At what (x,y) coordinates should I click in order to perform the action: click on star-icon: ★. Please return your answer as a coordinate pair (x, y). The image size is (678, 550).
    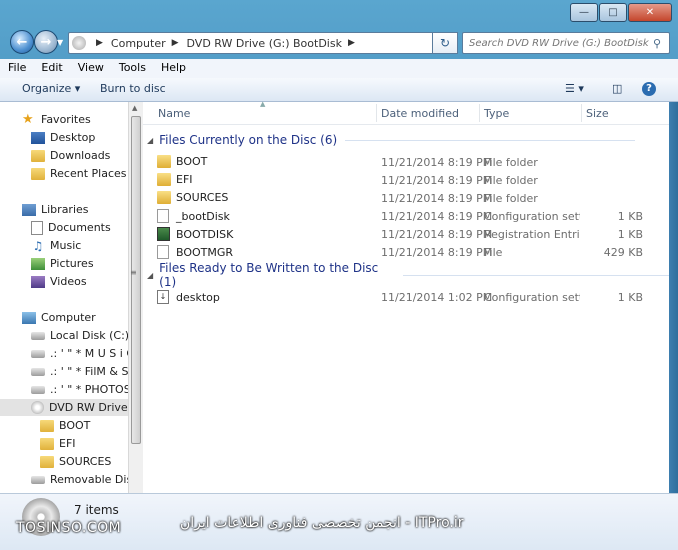
    Looking at the image, I should click on (28, 119).